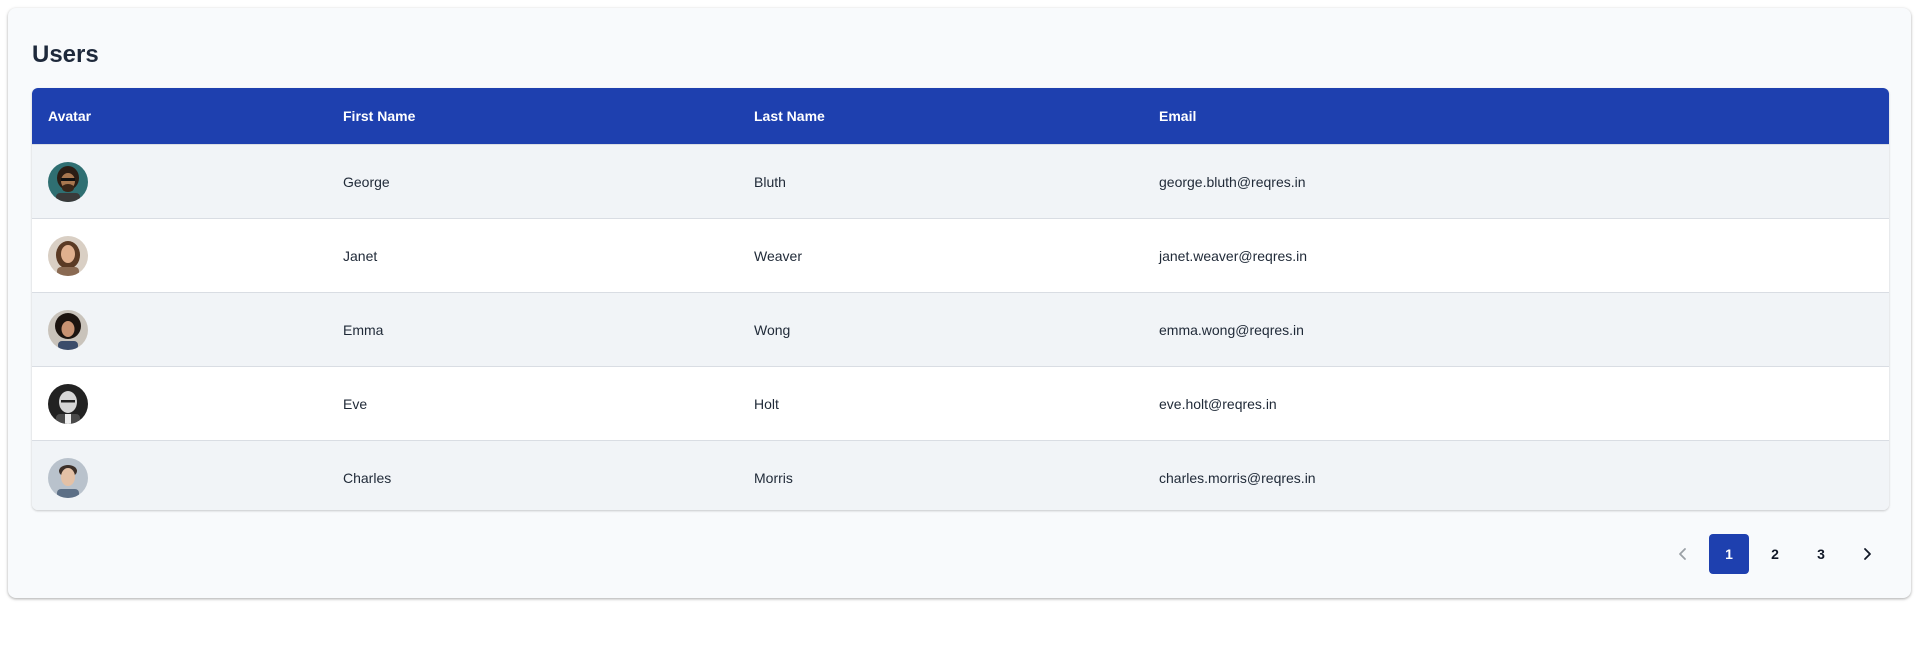  Describe the element at coordinates (778, 255) in the screenshot. I see `last-name-cell: Weaver` at that location.